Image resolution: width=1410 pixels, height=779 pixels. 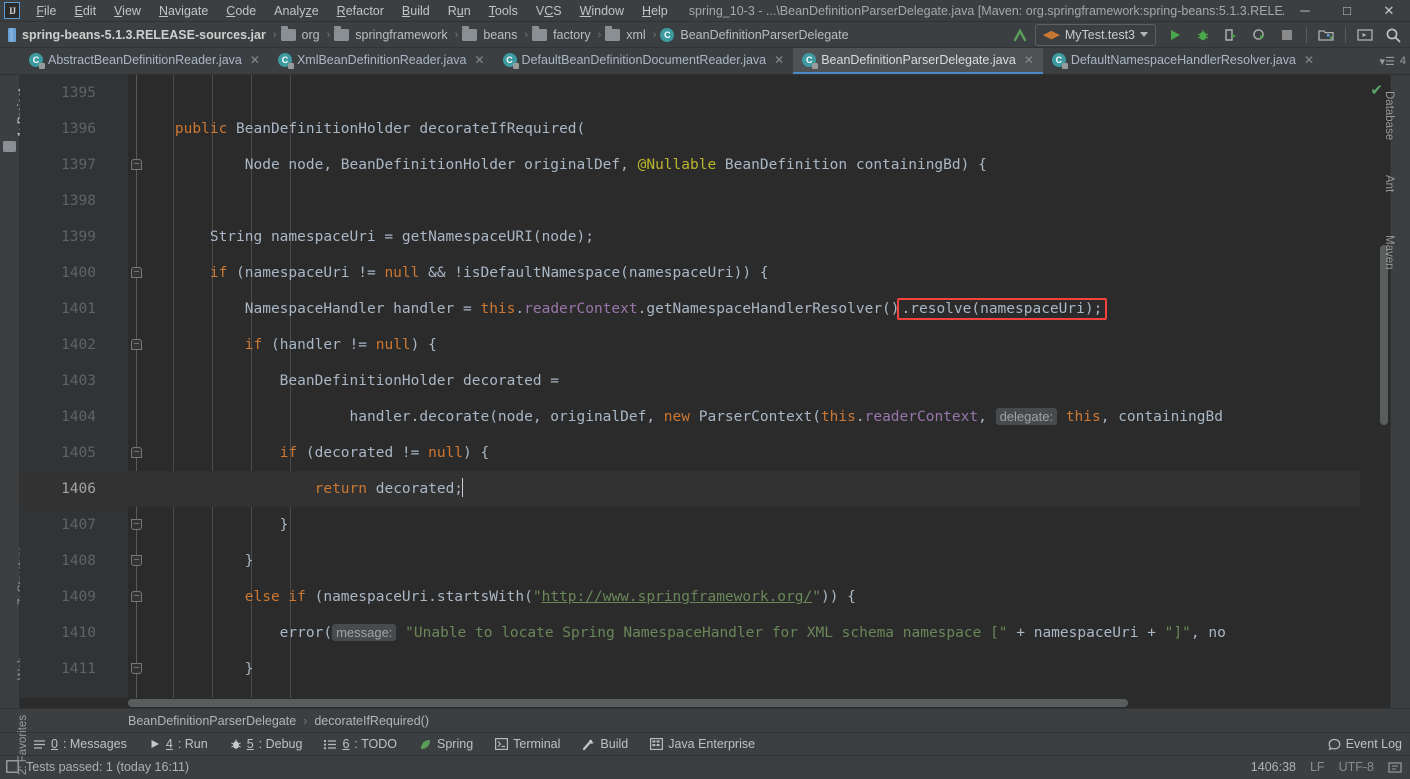 What do you see at coordinates (498, 129) in the screenshot?
I see `code-token: decorateIfRequired` at bounding box center [498, 129].